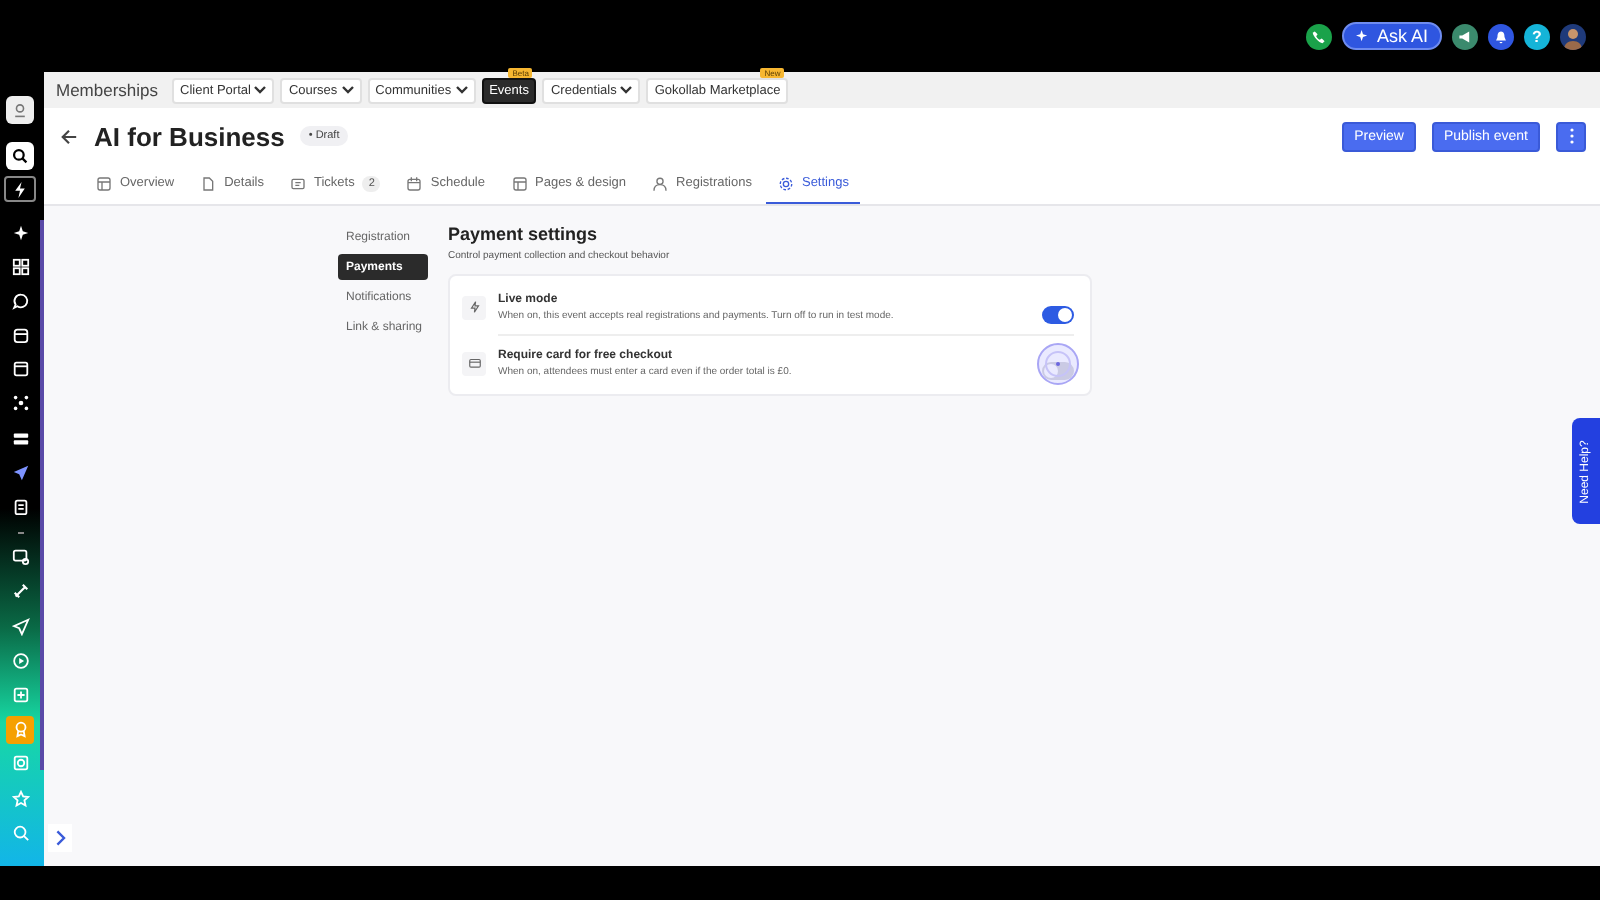 The width and height of the screenshot is (1600, 900). I want to click on bell-icon, so click(1501, 36).